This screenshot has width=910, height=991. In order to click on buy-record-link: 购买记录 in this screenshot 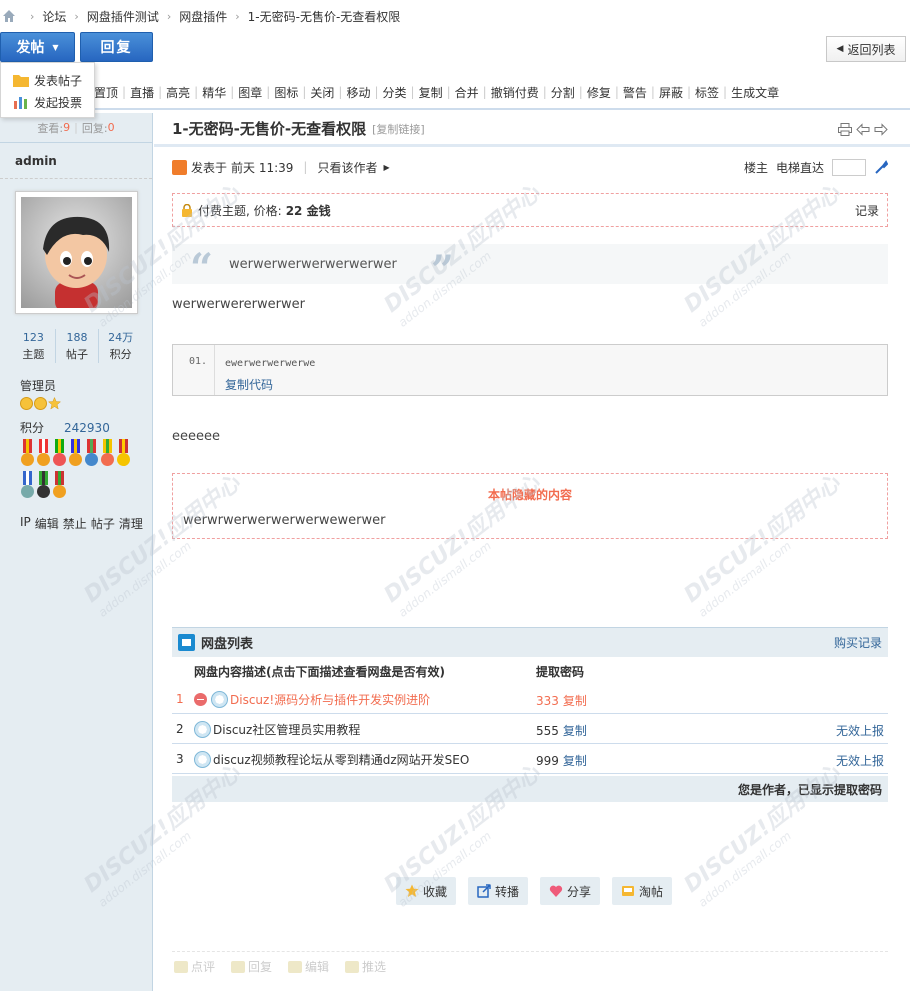, I will do `click(858, 642)`.